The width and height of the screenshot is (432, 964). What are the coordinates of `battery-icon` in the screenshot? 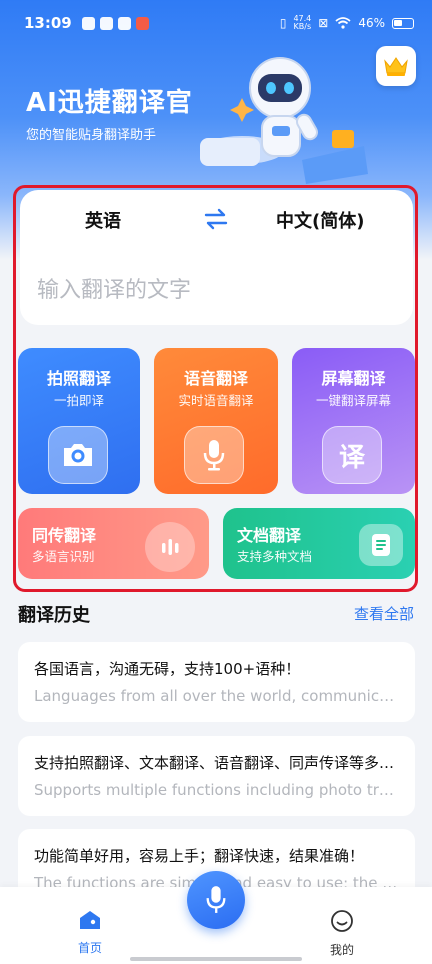 It's located at (403, 23).